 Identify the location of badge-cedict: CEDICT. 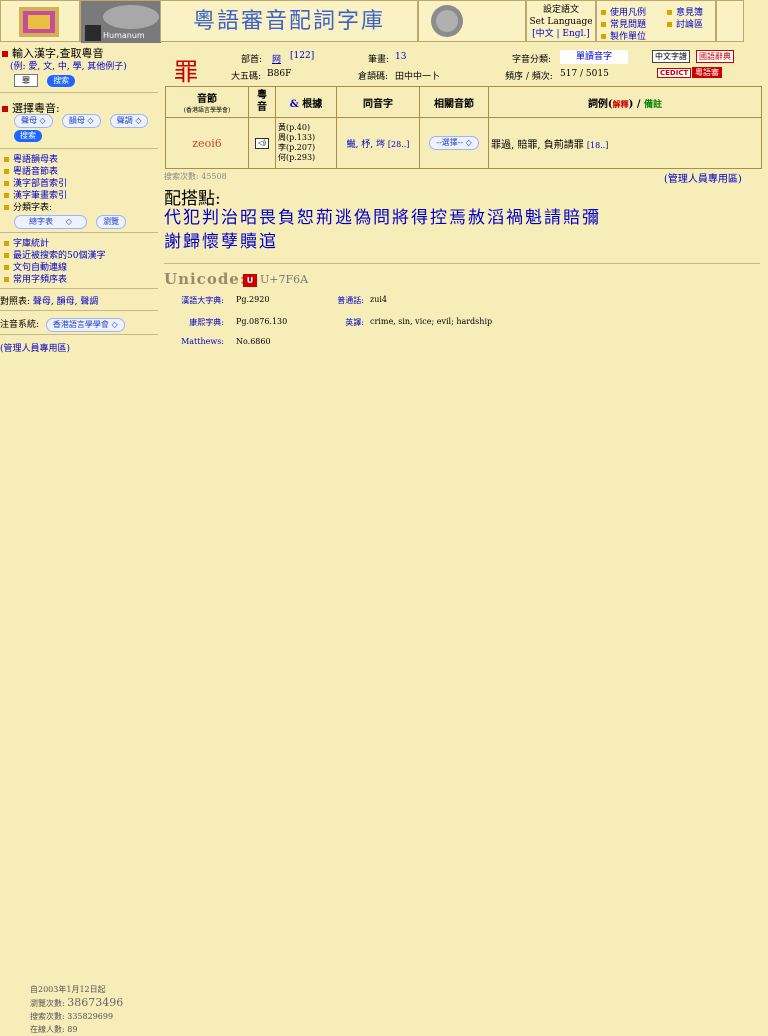
(674, 73).